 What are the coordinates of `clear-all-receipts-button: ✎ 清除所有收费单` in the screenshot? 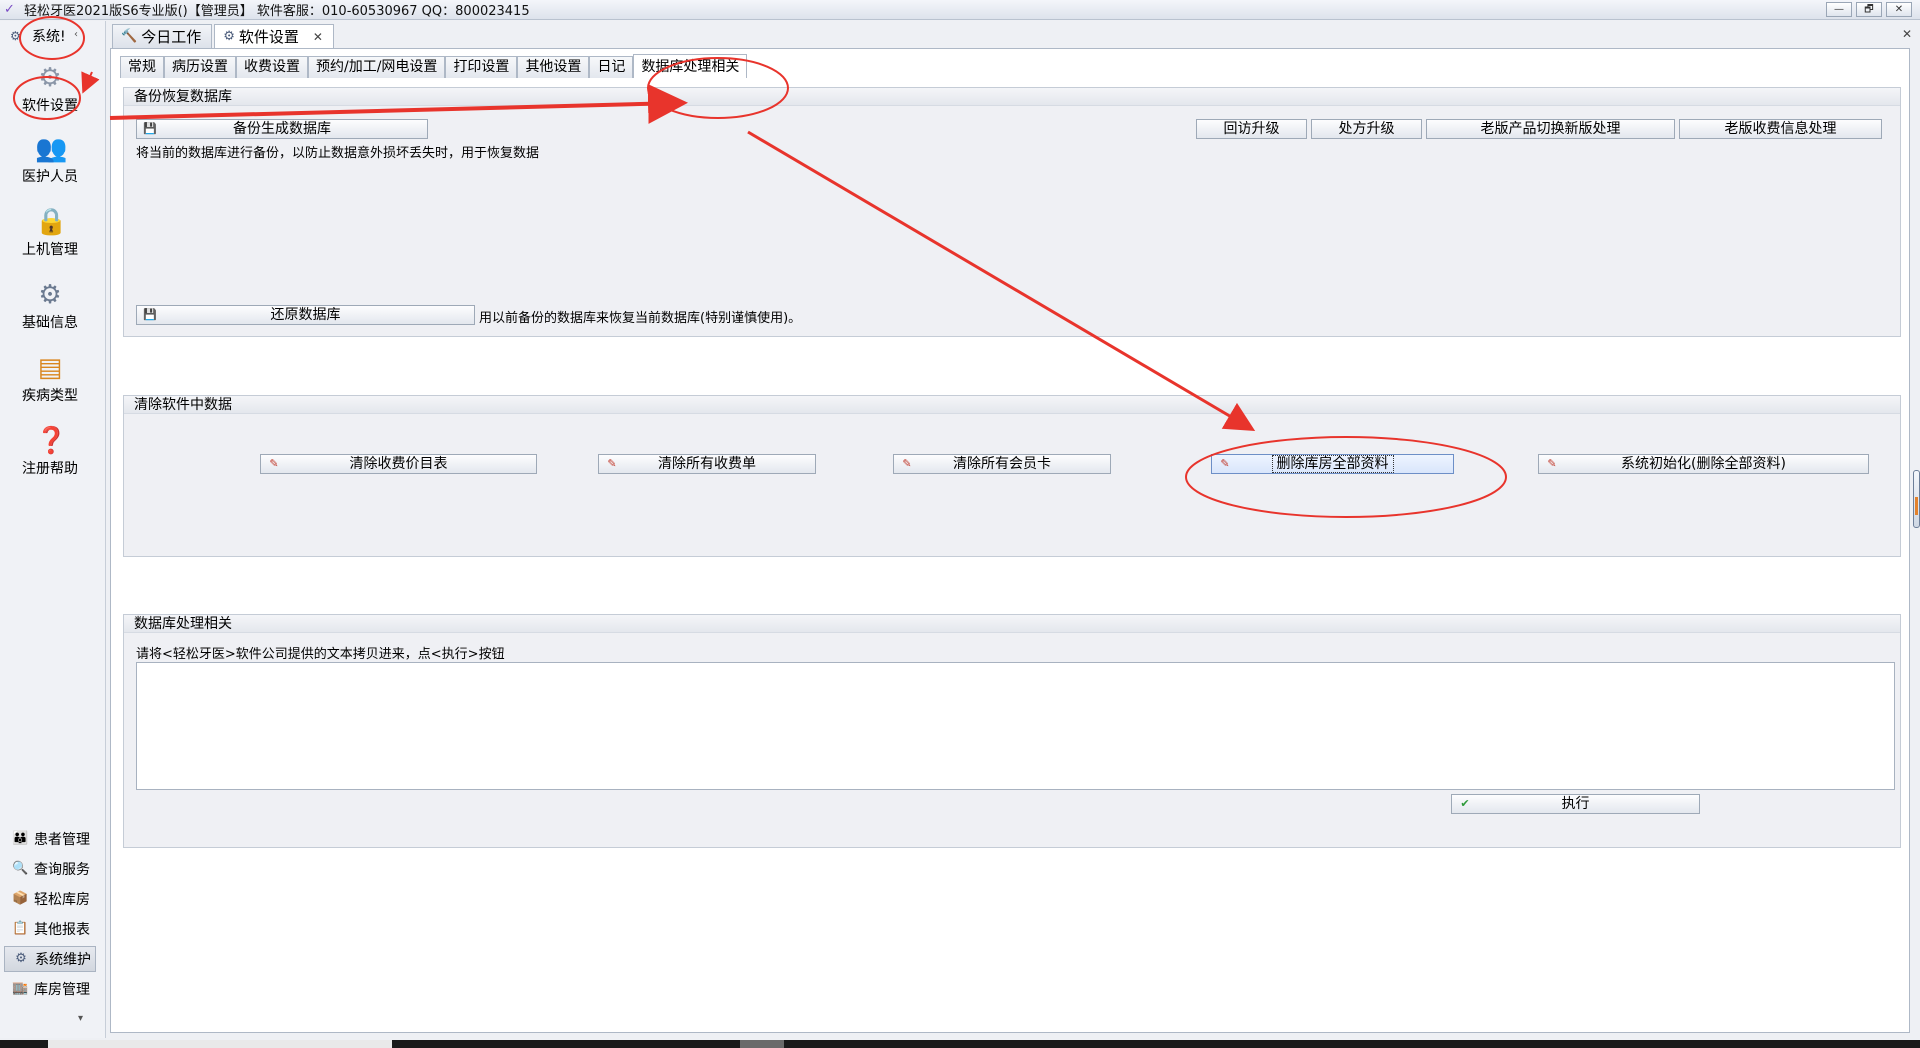 It's located at (707, 464).